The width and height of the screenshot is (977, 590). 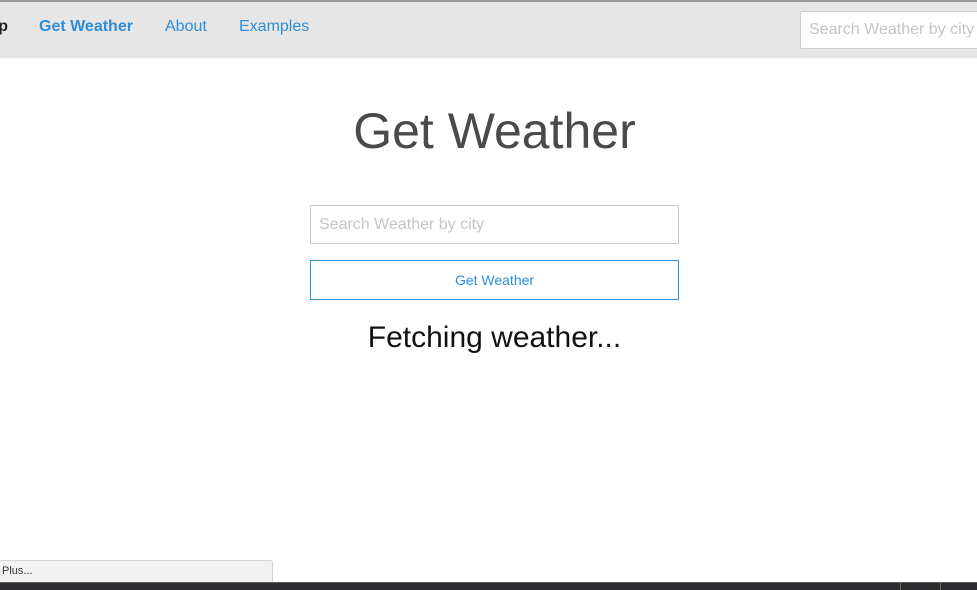 What do you see at coordinates (494, 131) in the screenshot?
I see `page-title: Get Weather` at bounding box center [494, 131].